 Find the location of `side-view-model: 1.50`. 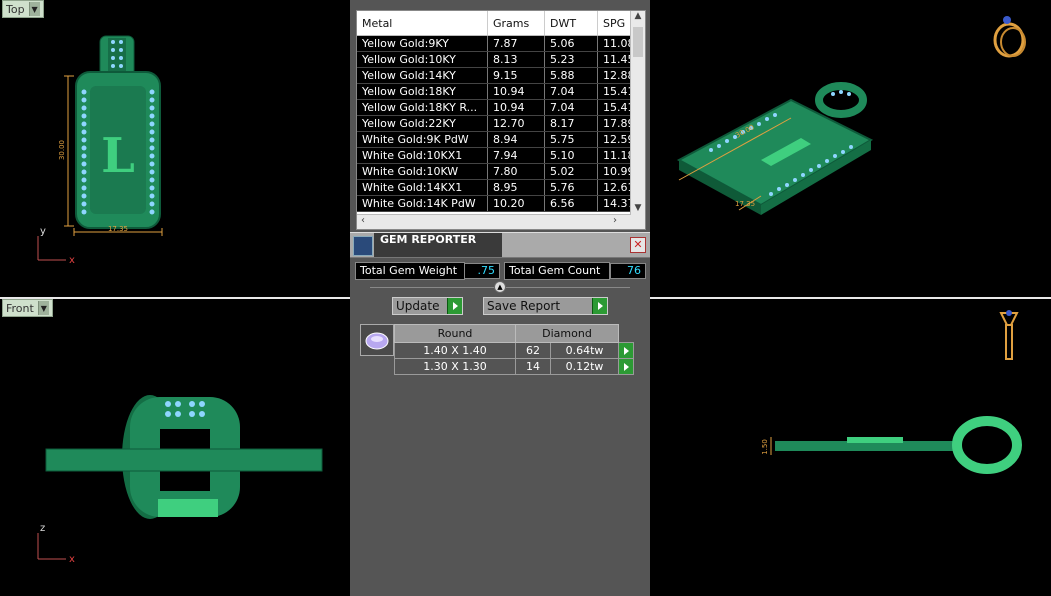

side-view-model: 1.50 is located at coordinates (891, 392).